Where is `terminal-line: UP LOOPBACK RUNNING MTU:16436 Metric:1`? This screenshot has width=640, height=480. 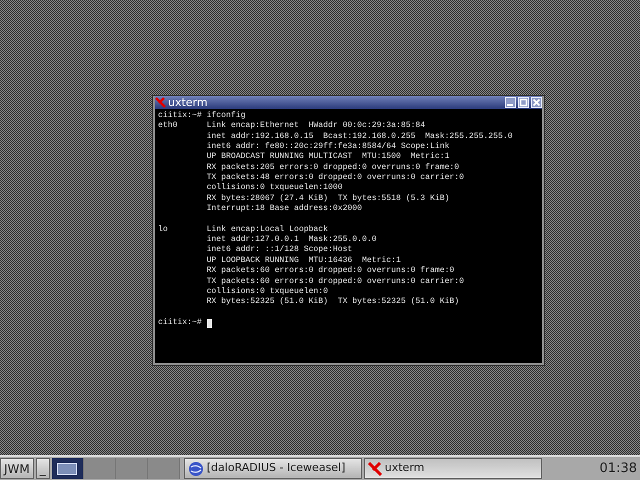 terminal-line: UP LOOPBACK RUNNING MTU:16436 Metric:1 is located at coordinates (304, 261).